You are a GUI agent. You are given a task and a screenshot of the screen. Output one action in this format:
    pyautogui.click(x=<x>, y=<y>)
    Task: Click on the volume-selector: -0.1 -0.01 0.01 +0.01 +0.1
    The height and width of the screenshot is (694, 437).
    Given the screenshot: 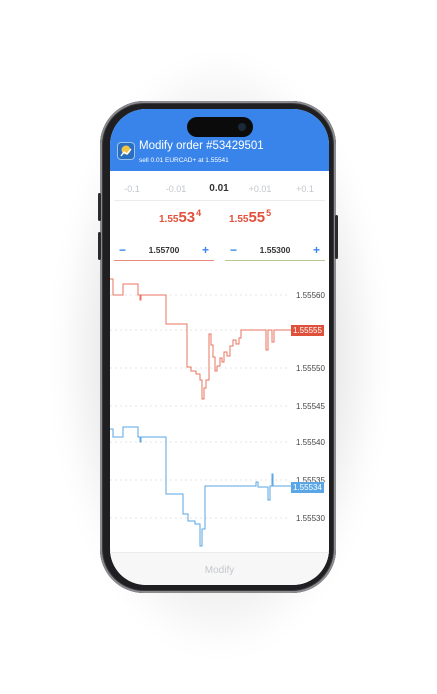 What is the action you would take?
    pyautogui.click(x=219, y=186)
    